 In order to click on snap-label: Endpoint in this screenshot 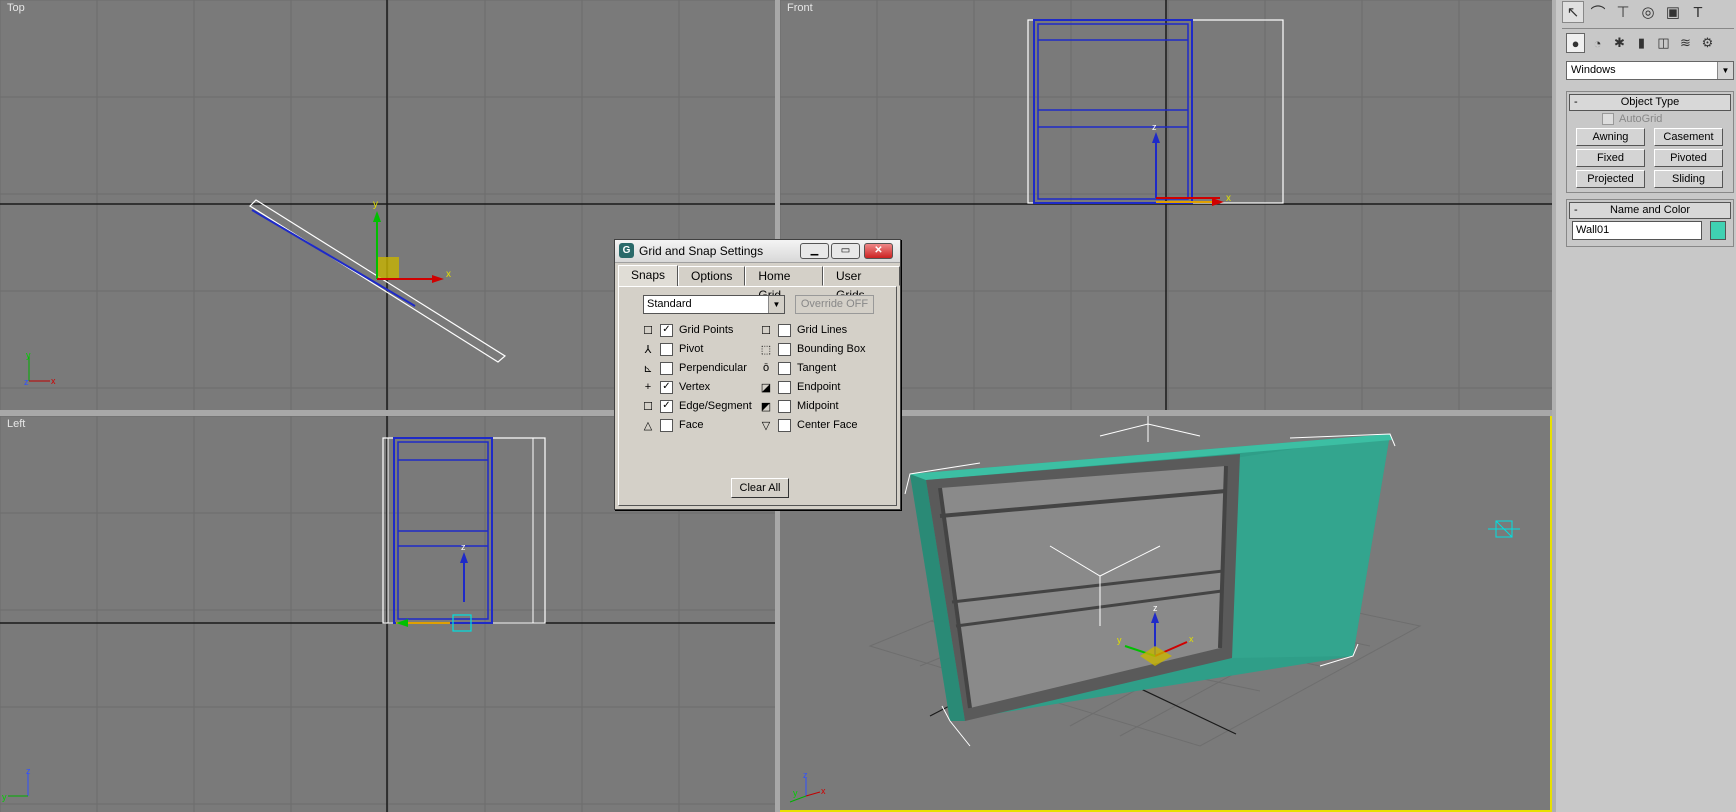, I will do `click(819, 387)`.